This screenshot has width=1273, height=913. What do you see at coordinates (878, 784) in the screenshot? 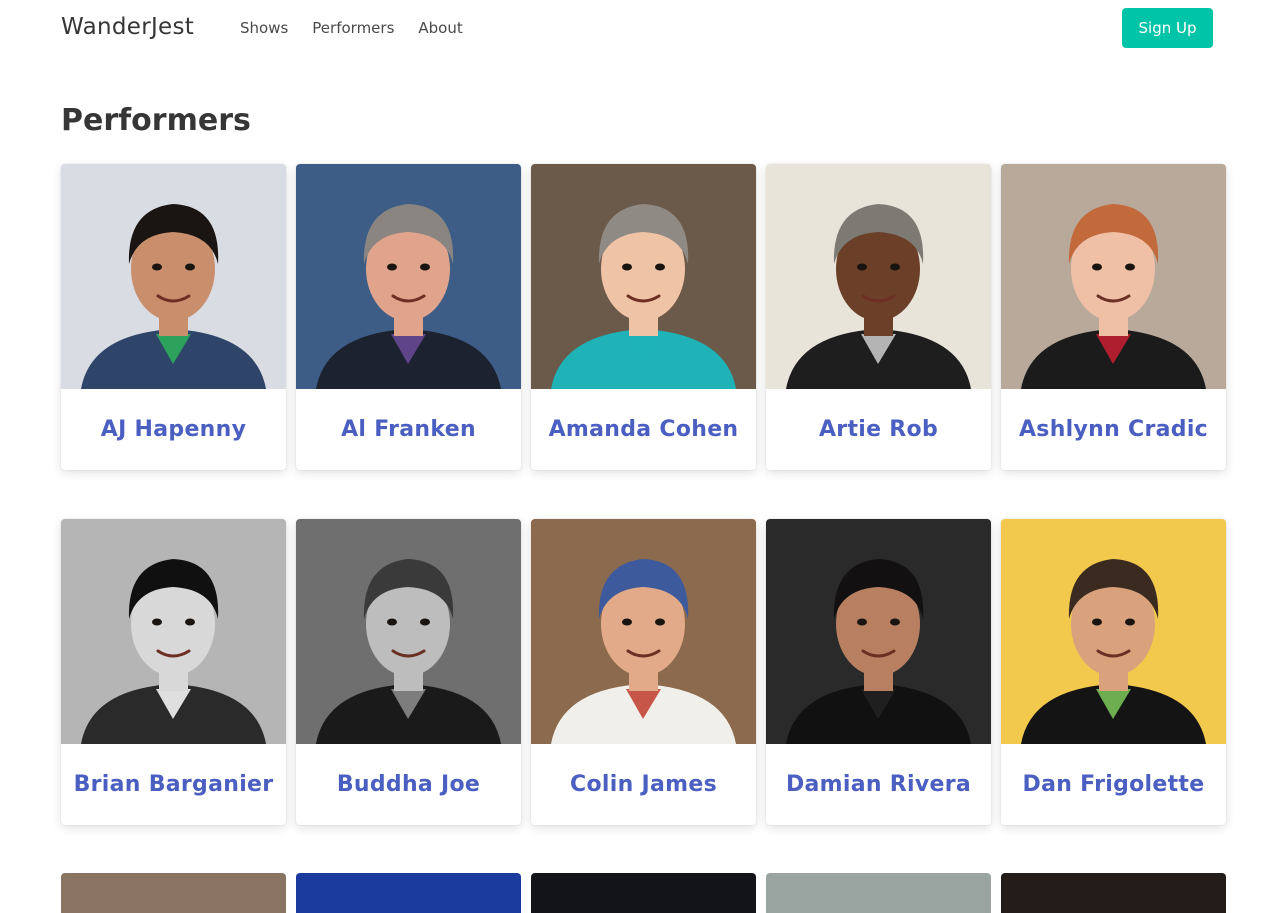
I see `performer-name: Damian Rivera` at bounding box center [878, 784].